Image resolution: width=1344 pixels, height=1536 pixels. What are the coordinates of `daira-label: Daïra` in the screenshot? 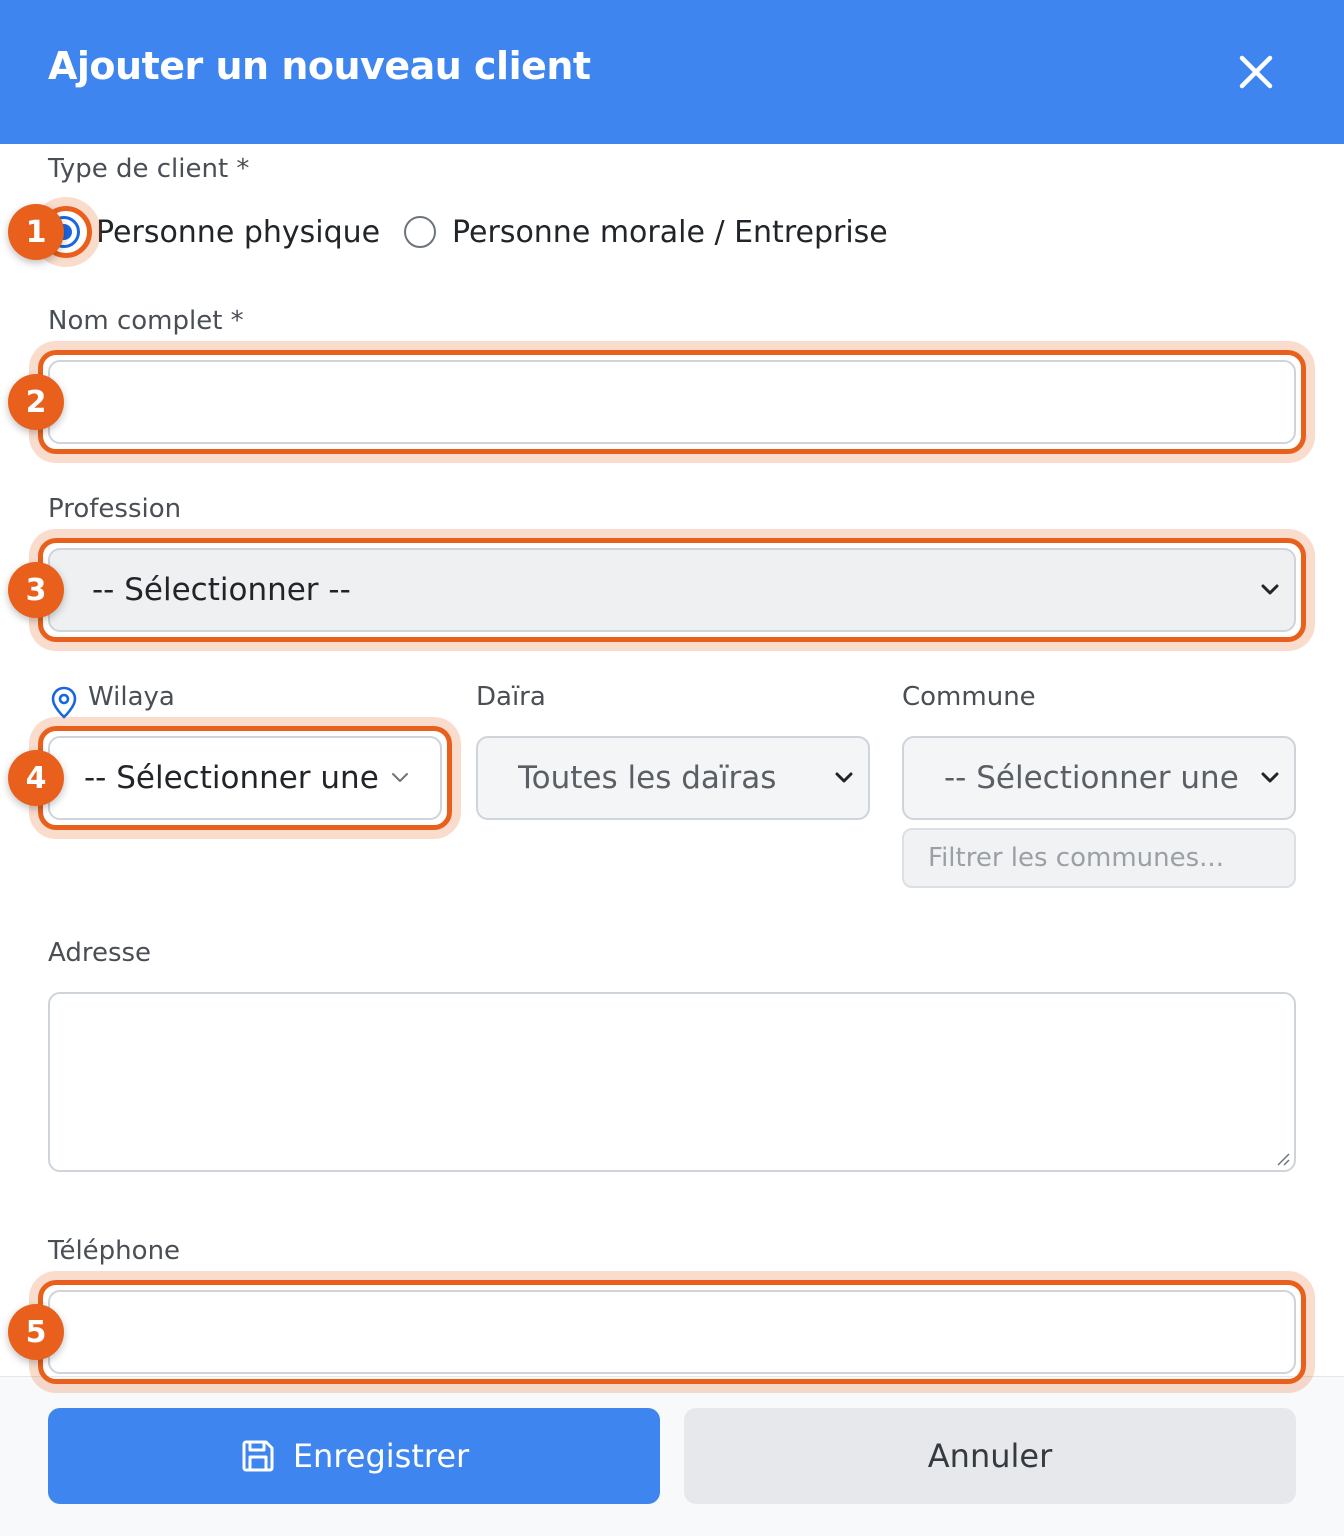 It's located at (511, 697).